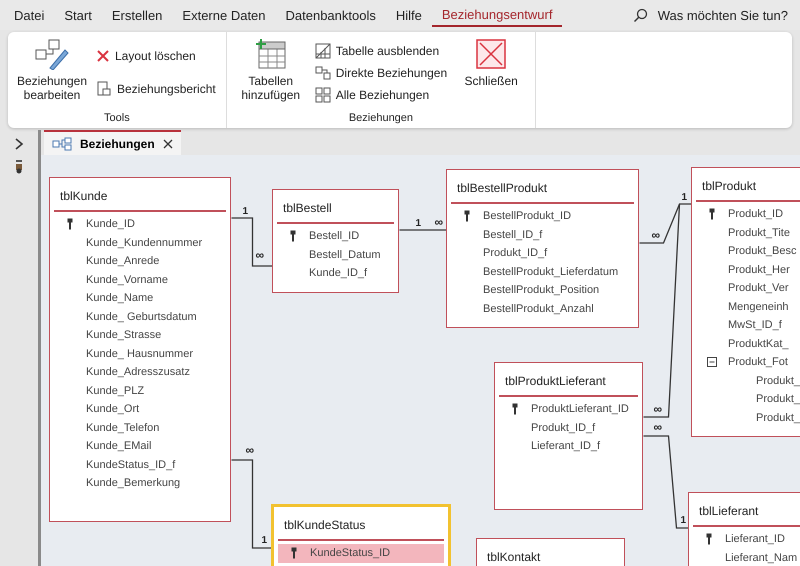  Describe the element at coordinates (140, 243) in the screenshot. I see `field-row: Kunde_Kundennummer` at that location.